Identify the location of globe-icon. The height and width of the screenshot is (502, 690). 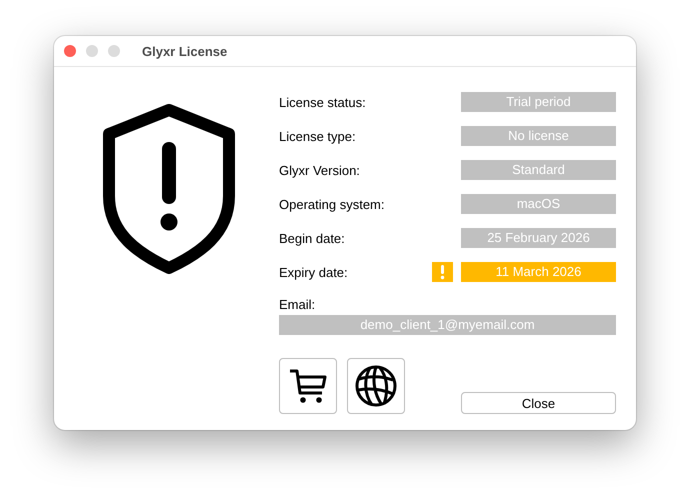
(376, 386).